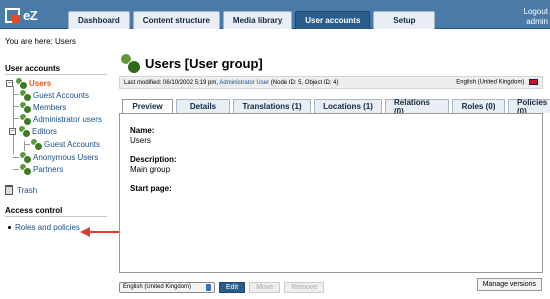  I want to click on tab-preview: Preview, so click(147, 106).